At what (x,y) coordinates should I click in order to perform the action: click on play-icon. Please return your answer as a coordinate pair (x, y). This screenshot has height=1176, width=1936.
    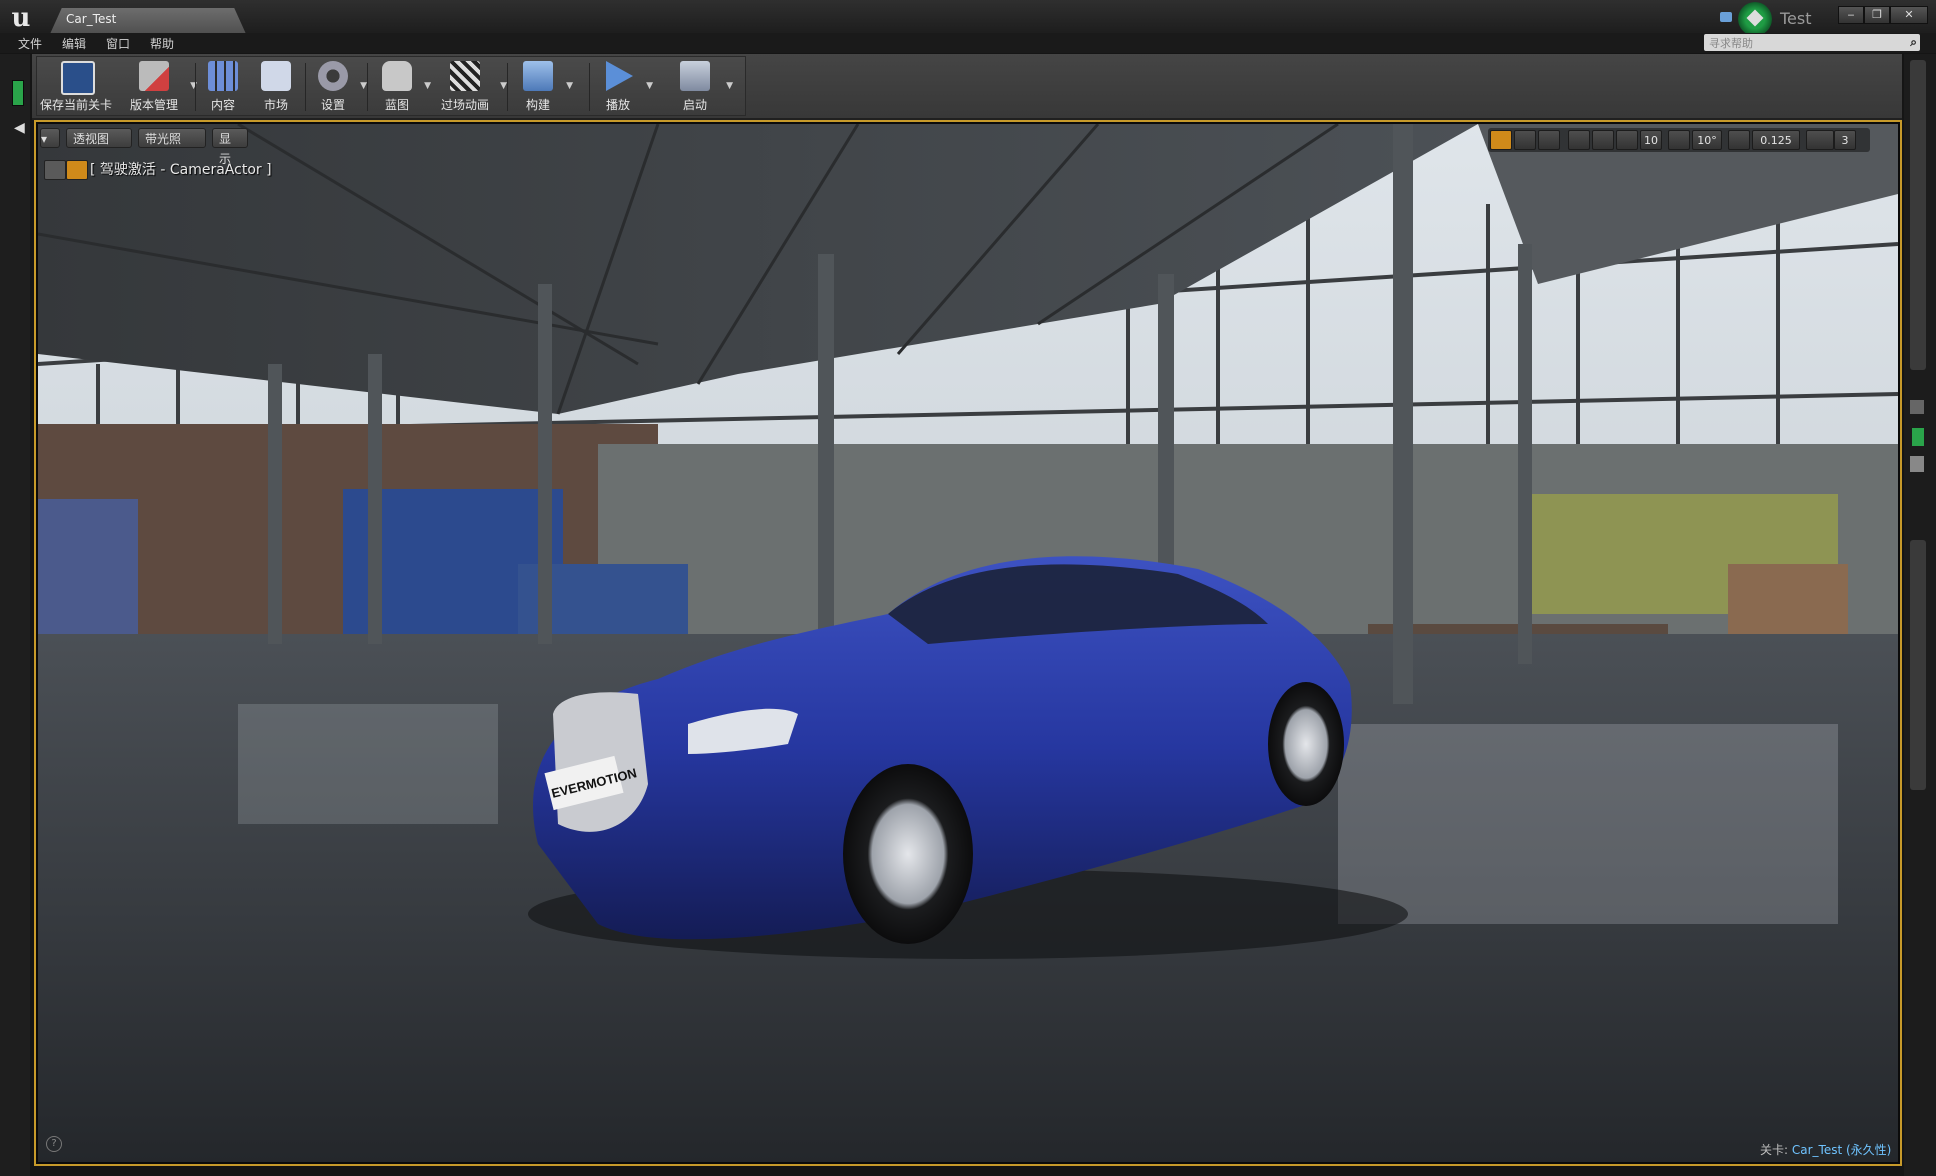
    Looking at the image, I should click on (619, 76).